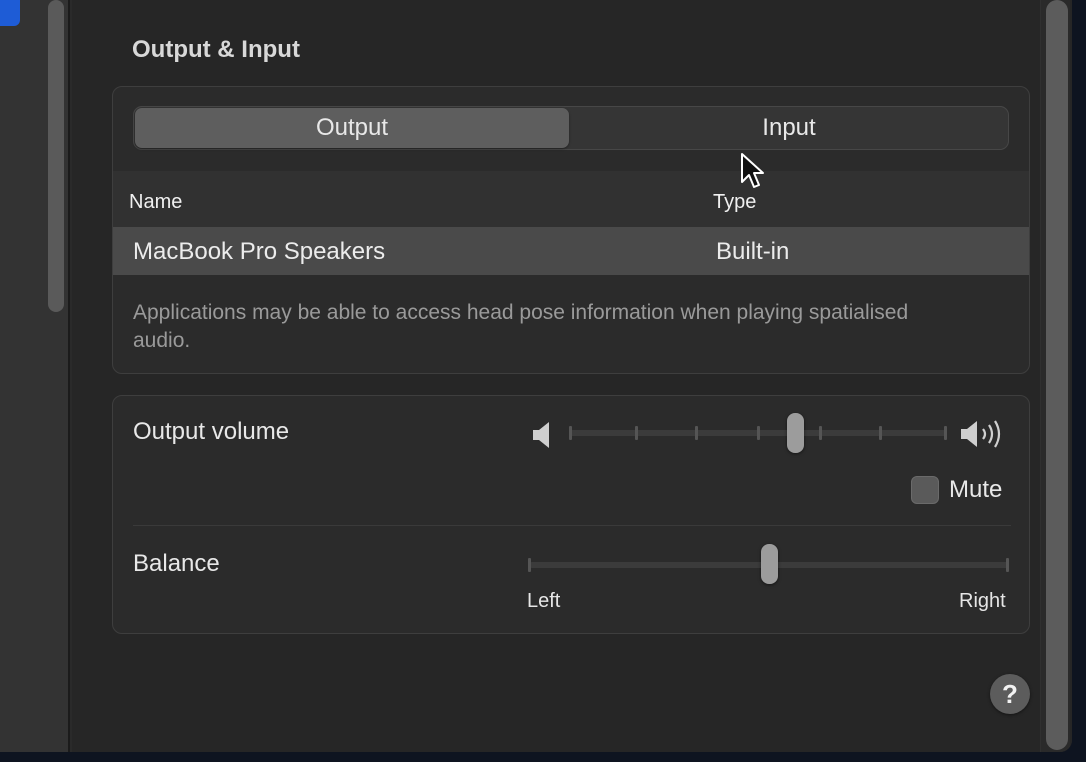 Image resolution: width=1086 pixels, height=762 pixels. I want to click on balance-tick-left, so click(529, 565).